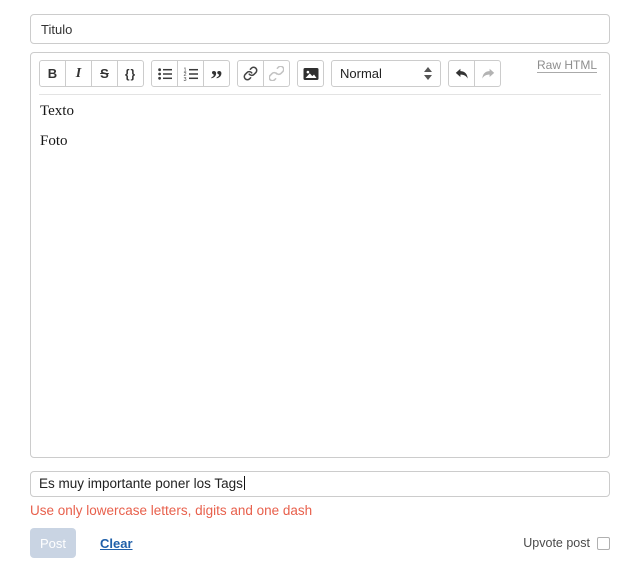 The width and height of the screenshot is (640, 571). I want to click on strikethrough-button: S, so click(104, 73).